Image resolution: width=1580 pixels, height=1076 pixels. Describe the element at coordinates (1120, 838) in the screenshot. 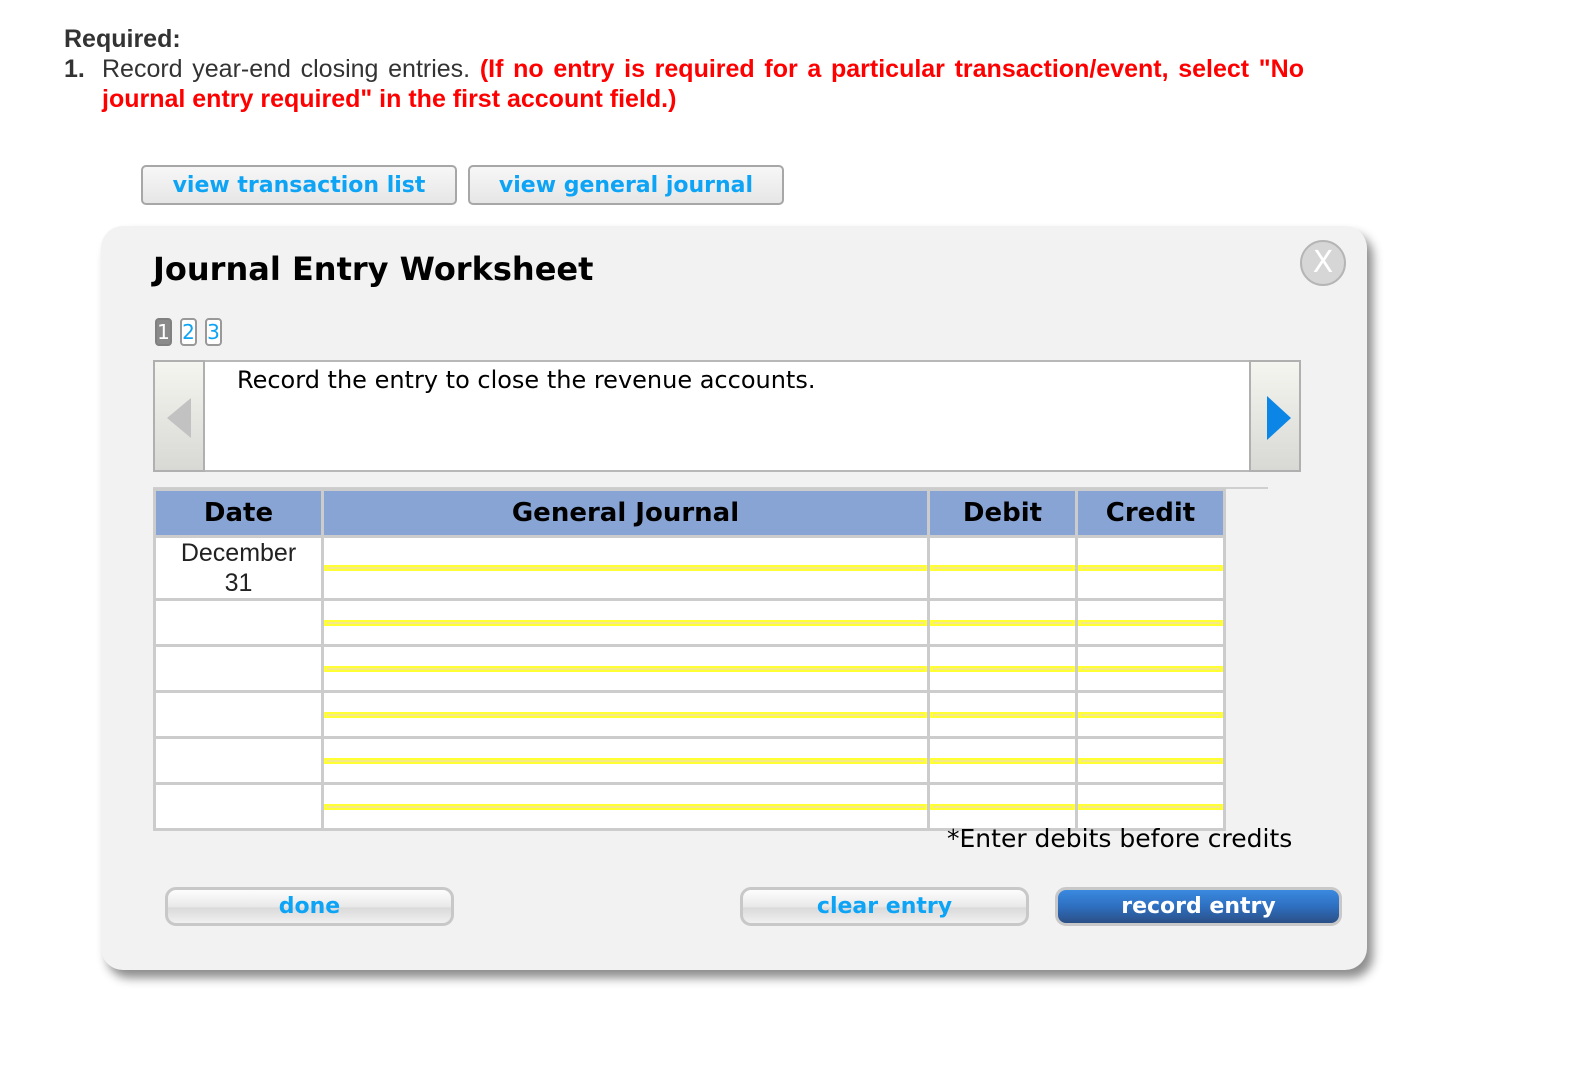

I see `debits-before-credits-note: *Enter debits before credits` at that location.